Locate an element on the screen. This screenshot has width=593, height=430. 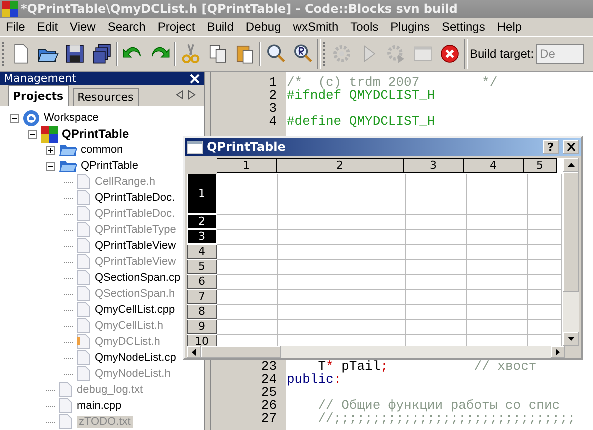
tree-item: QSectionSpan.h is located at coordinates (135, 294).